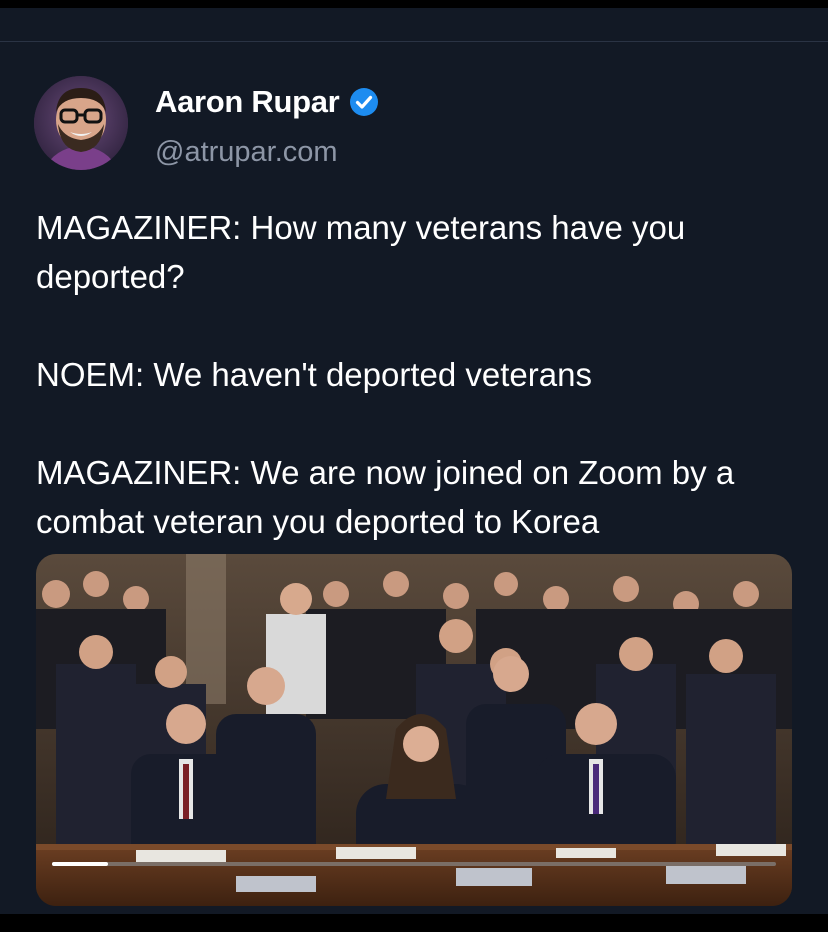  I want to click on avatar, so click(81, 123).